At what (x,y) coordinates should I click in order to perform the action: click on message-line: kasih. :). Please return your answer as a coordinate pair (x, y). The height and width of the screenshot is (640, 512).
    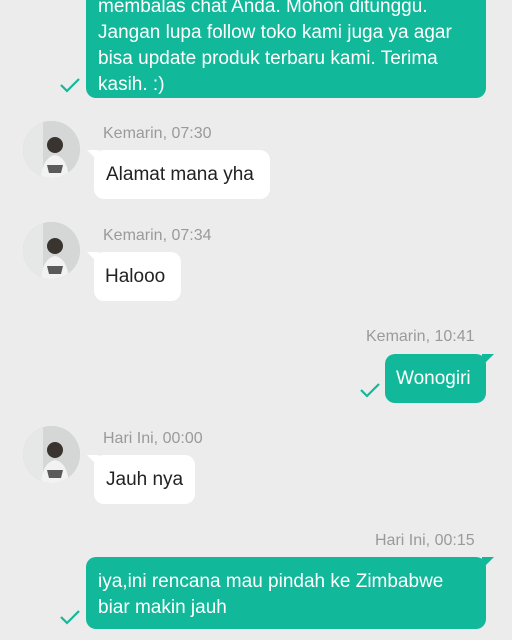
    Looking at the image, I should click on (131, 84).